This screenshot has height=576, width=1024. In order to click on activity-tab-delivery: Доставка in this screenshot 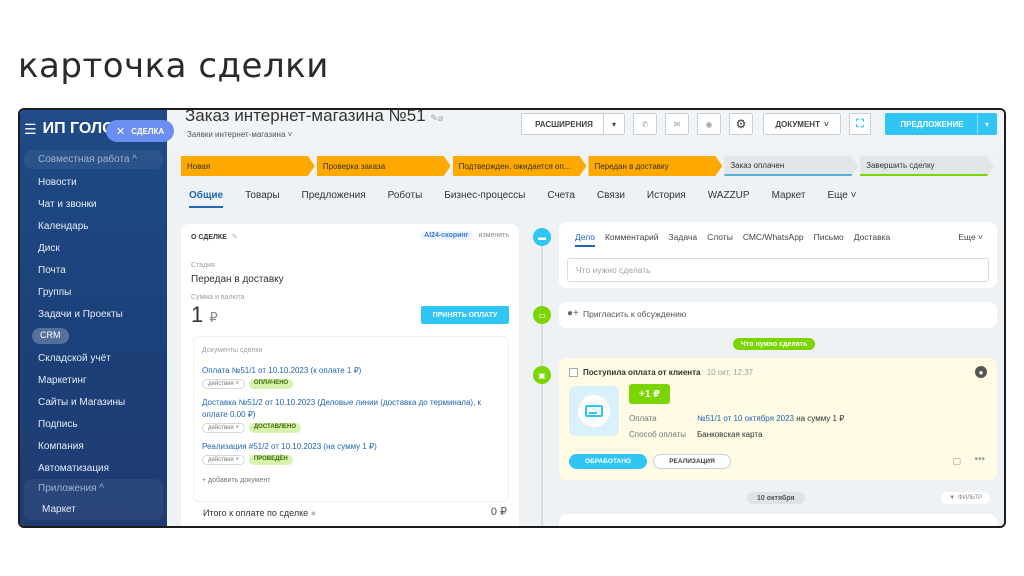, I will do `click(872, 239)`.